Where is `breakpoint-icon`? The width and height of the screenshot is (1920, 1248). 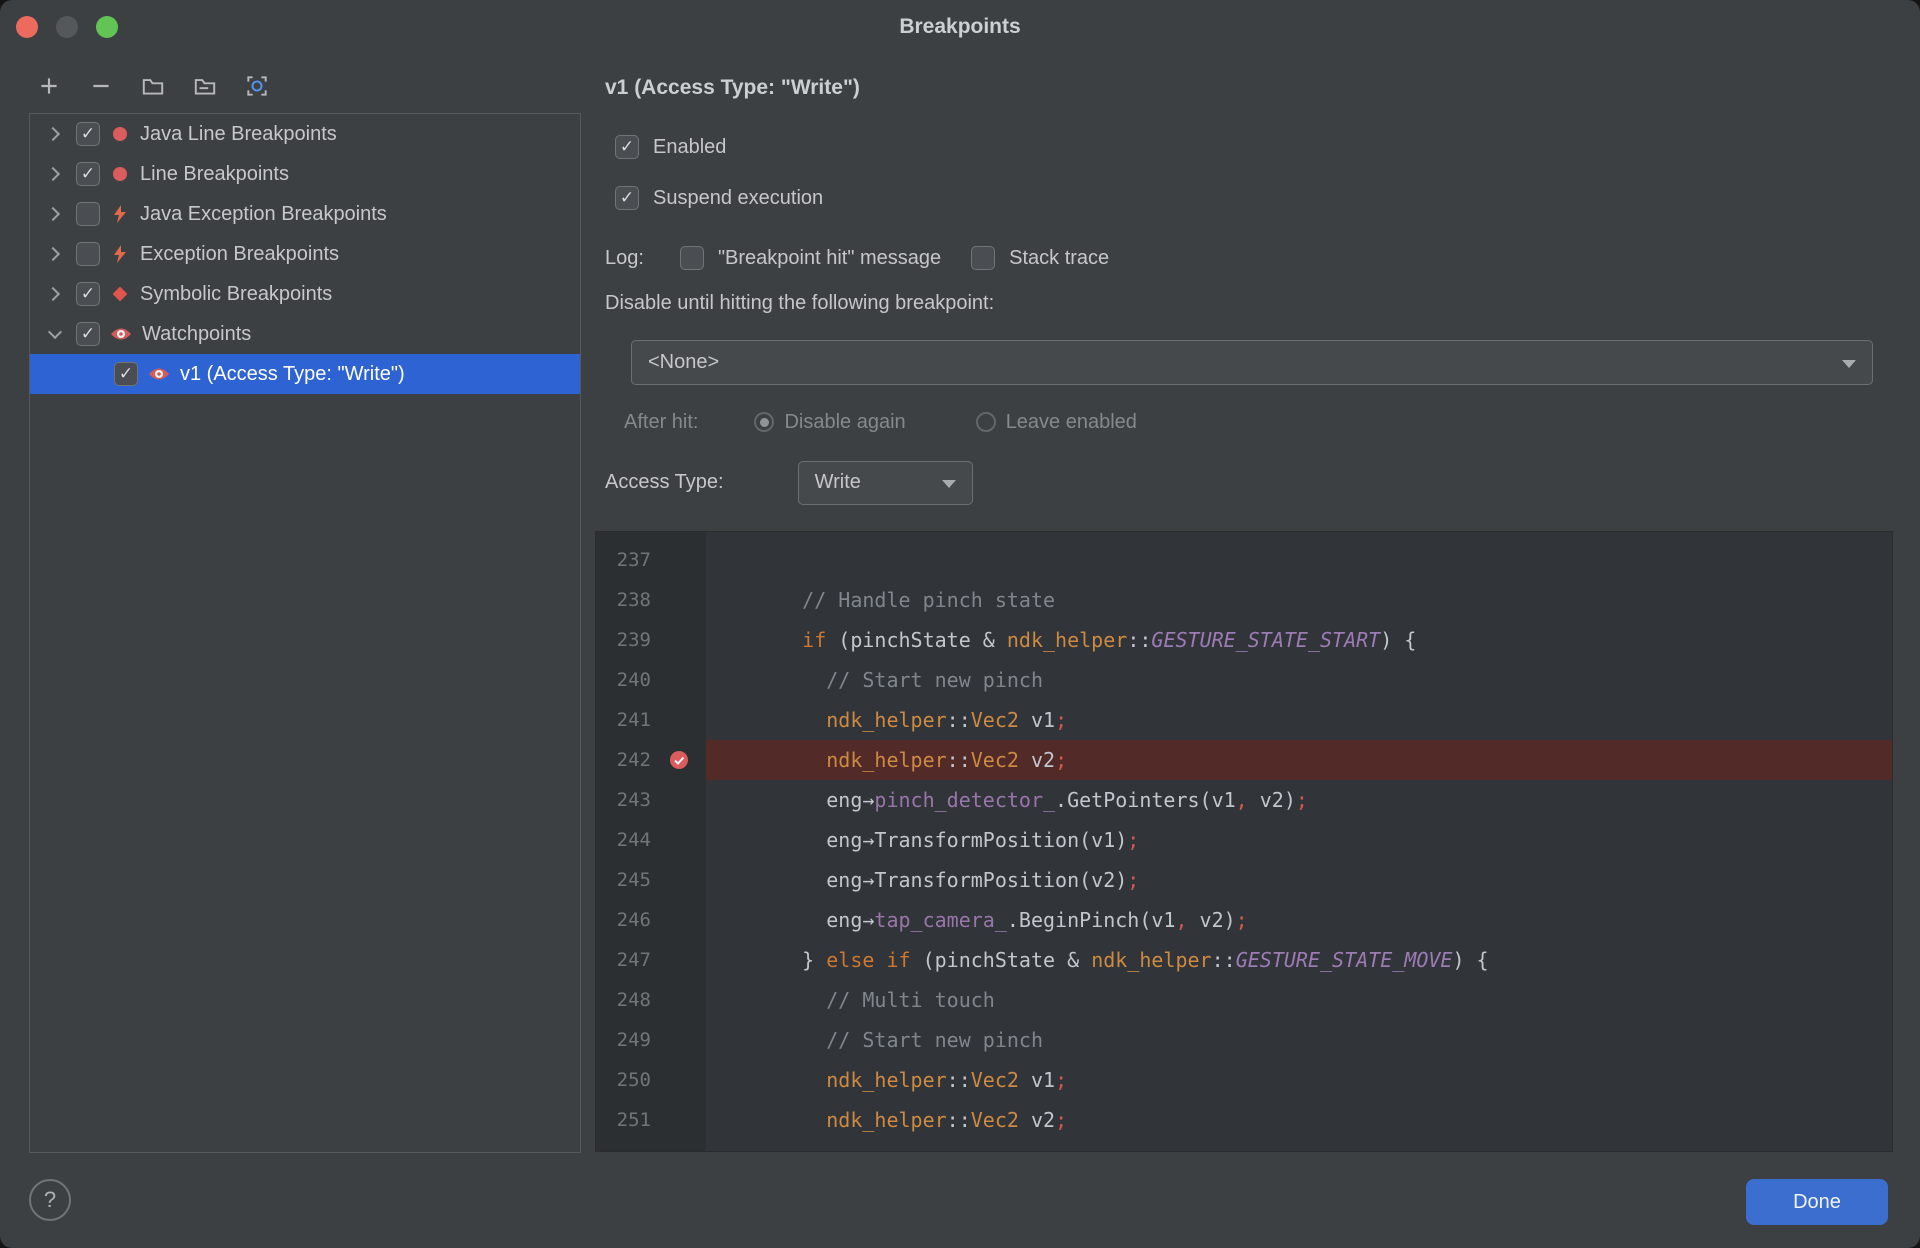 breakpoint-icon is located at coordinates (678, 760).